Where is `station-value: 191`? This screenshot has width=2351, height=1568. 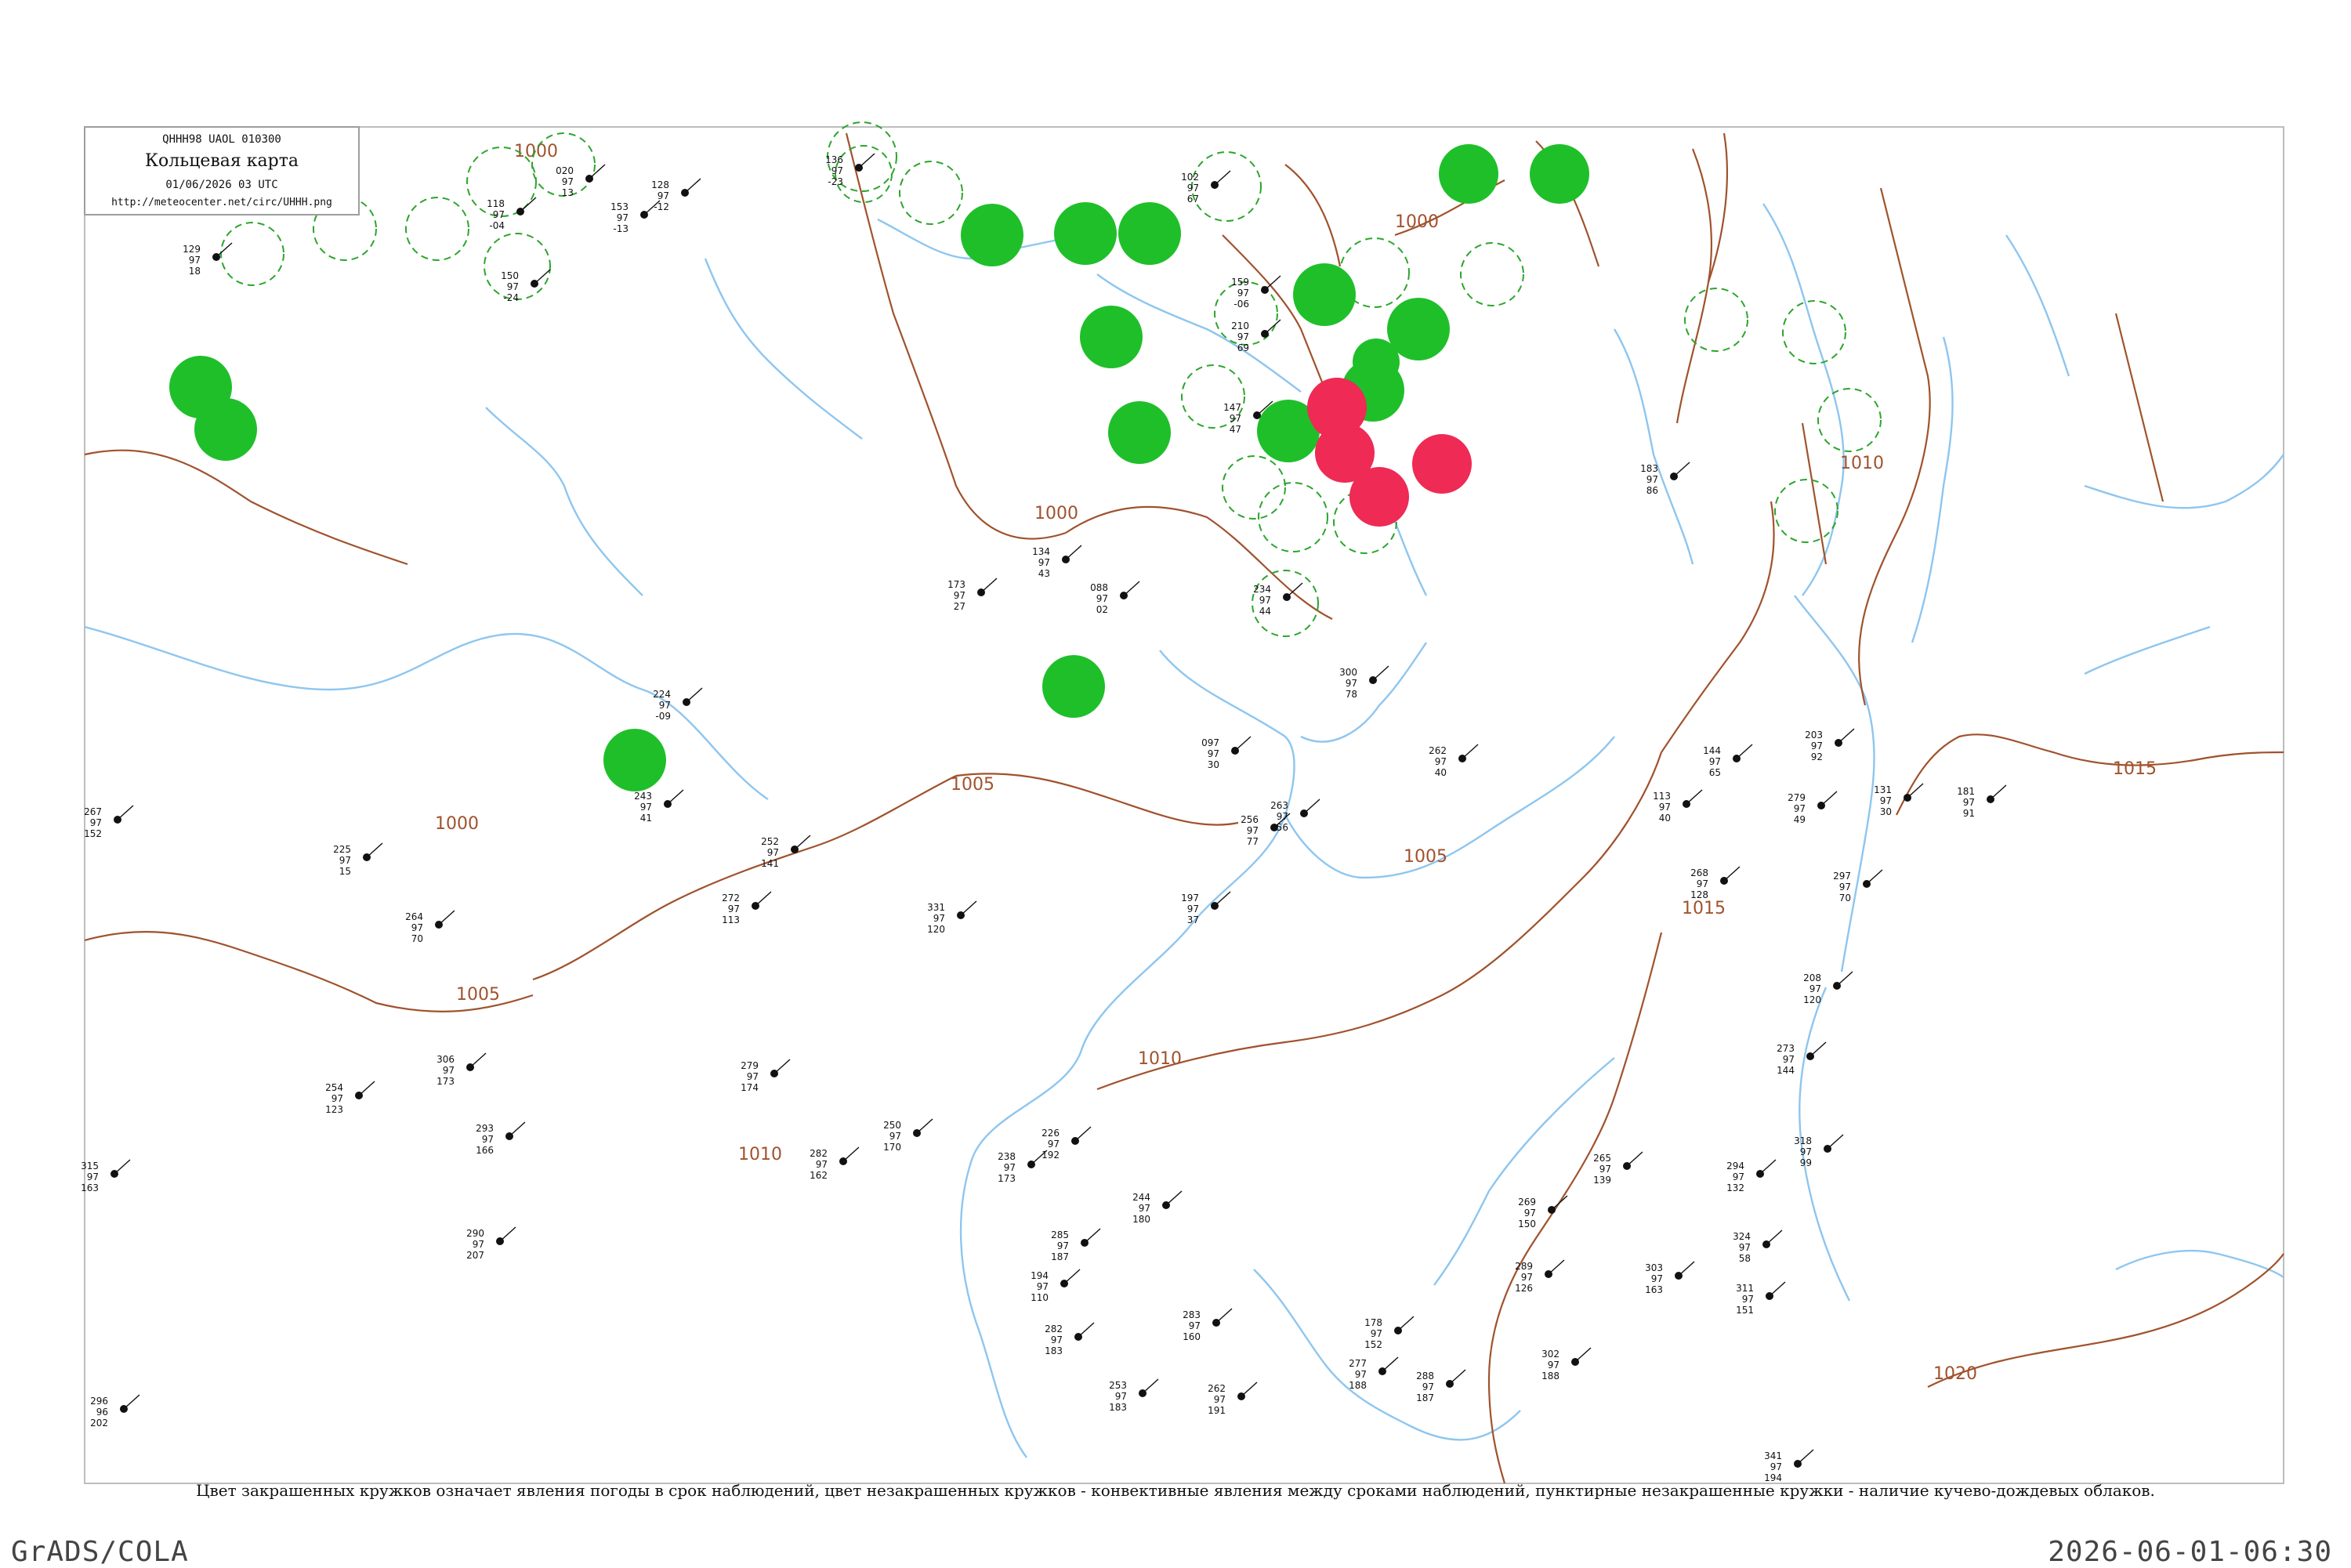
station-value: 191 is located at coordinates (1217, 1411).